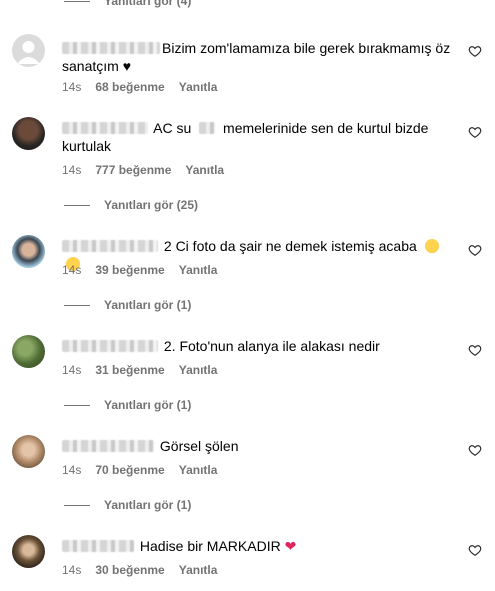 This screenshot has height=591, width=495. I want to click on like-count: 68 beğenme, so click(129, 87).